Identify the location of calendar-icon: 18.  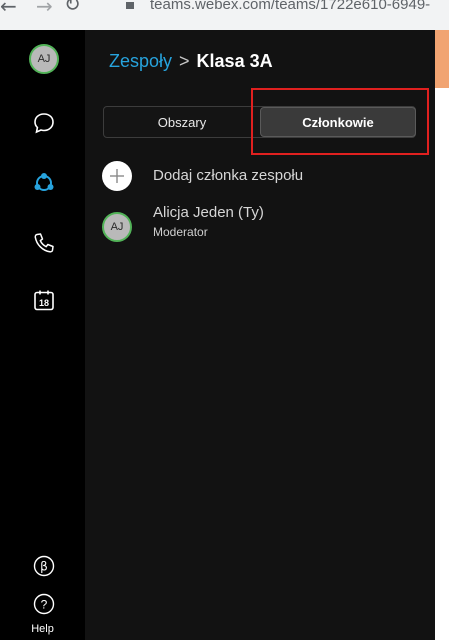
(44, 300).